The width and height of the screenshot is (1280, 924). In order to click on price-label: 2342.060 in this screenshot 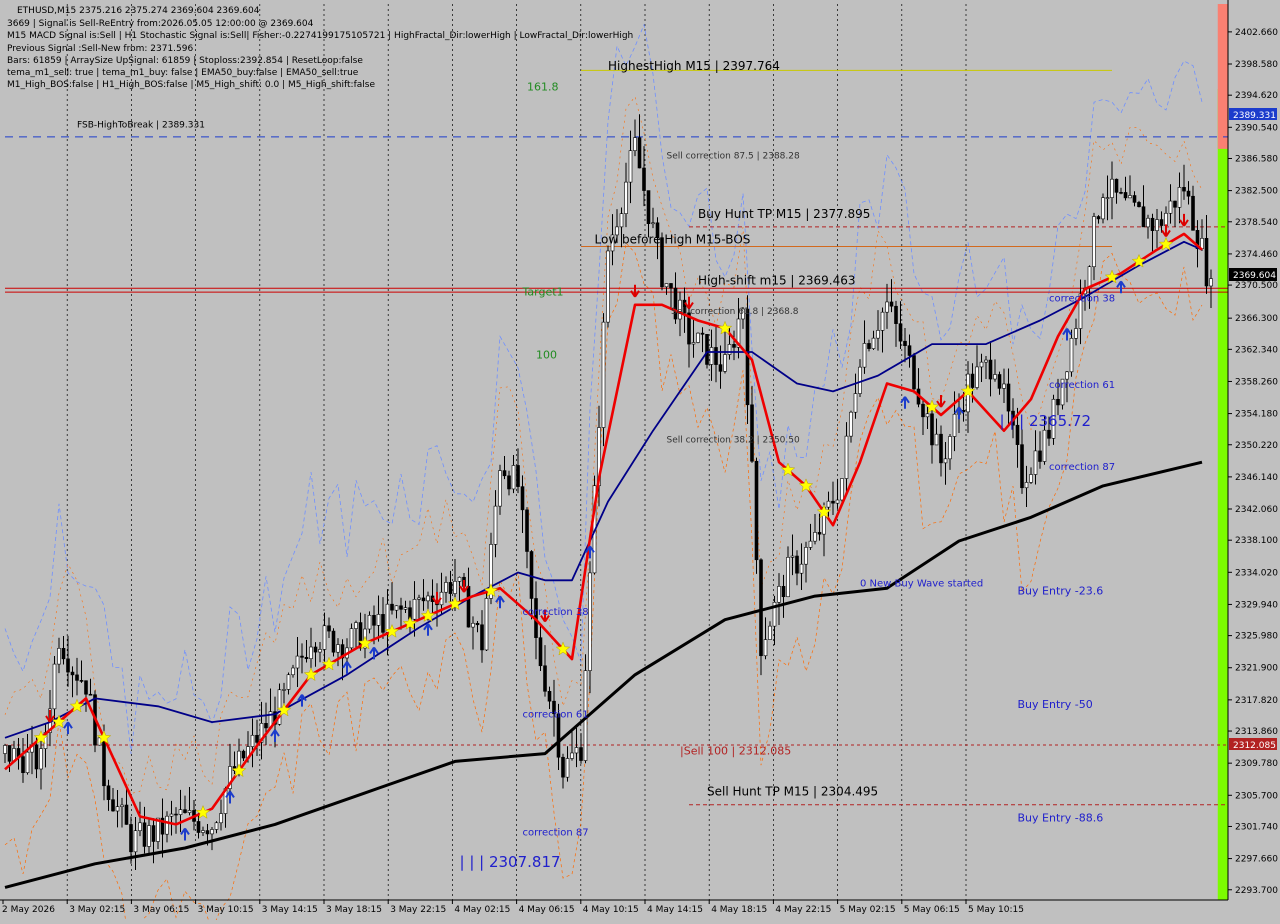, I will do `click(1256, 510)`.